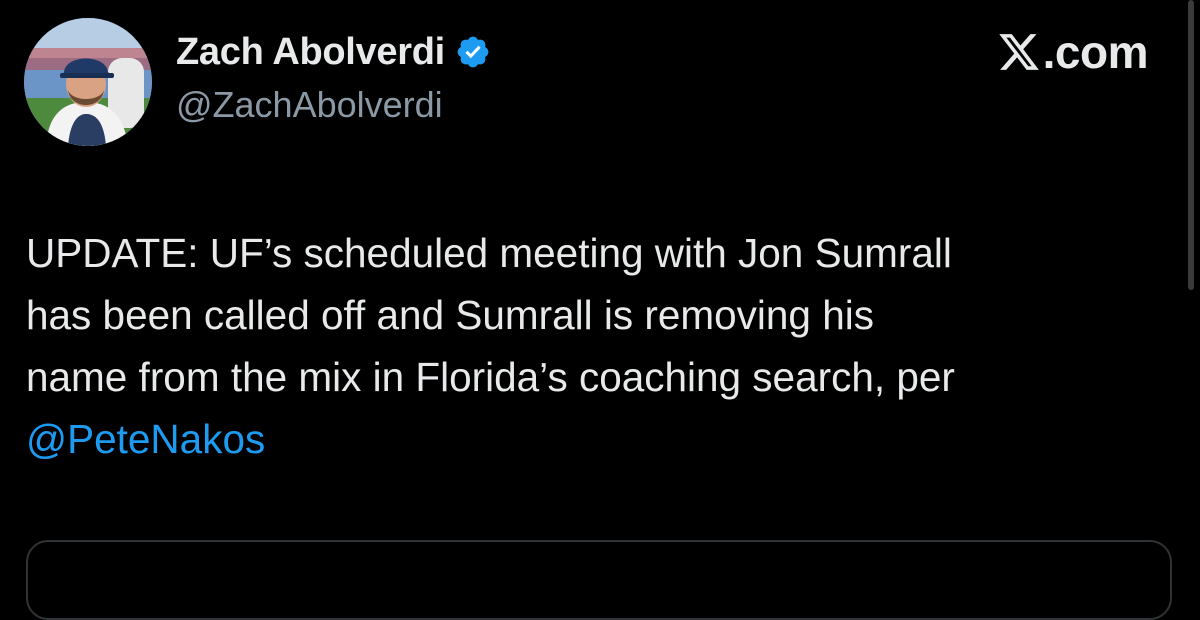 The height and width of the screenshot is (620, 1200). Describe the element at coordinates (1095, 52) in the screenshot. I see `site-domain: .com` at that location.